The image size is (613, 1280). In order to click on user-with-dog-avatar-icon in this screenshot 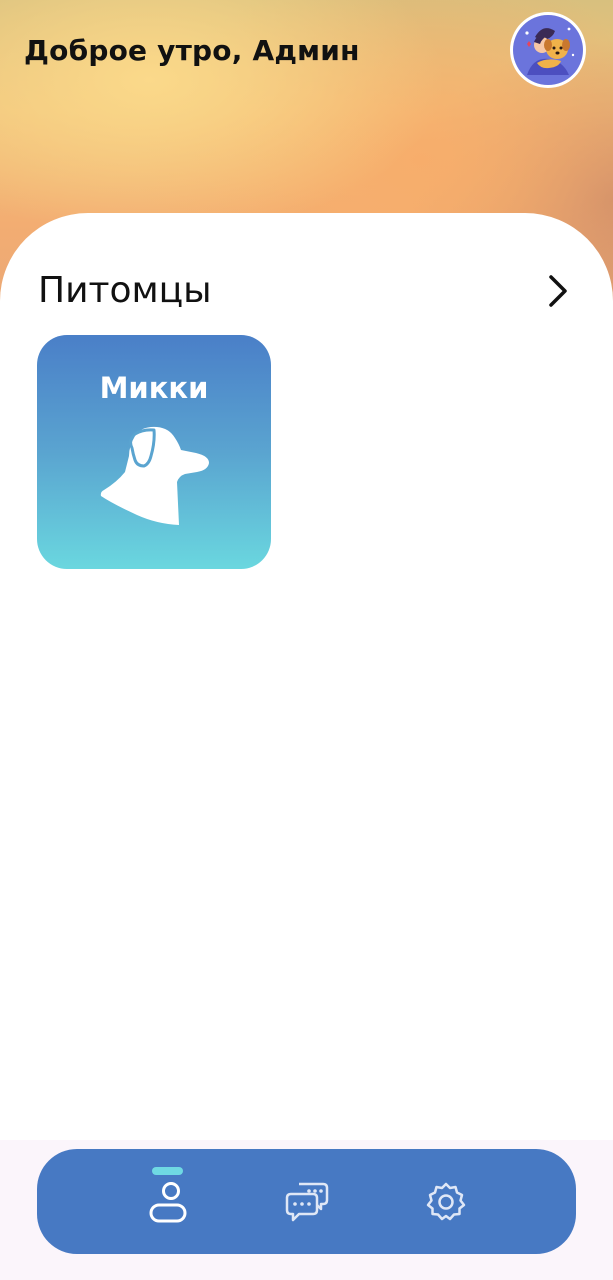, I will do `click(548, 50)`.